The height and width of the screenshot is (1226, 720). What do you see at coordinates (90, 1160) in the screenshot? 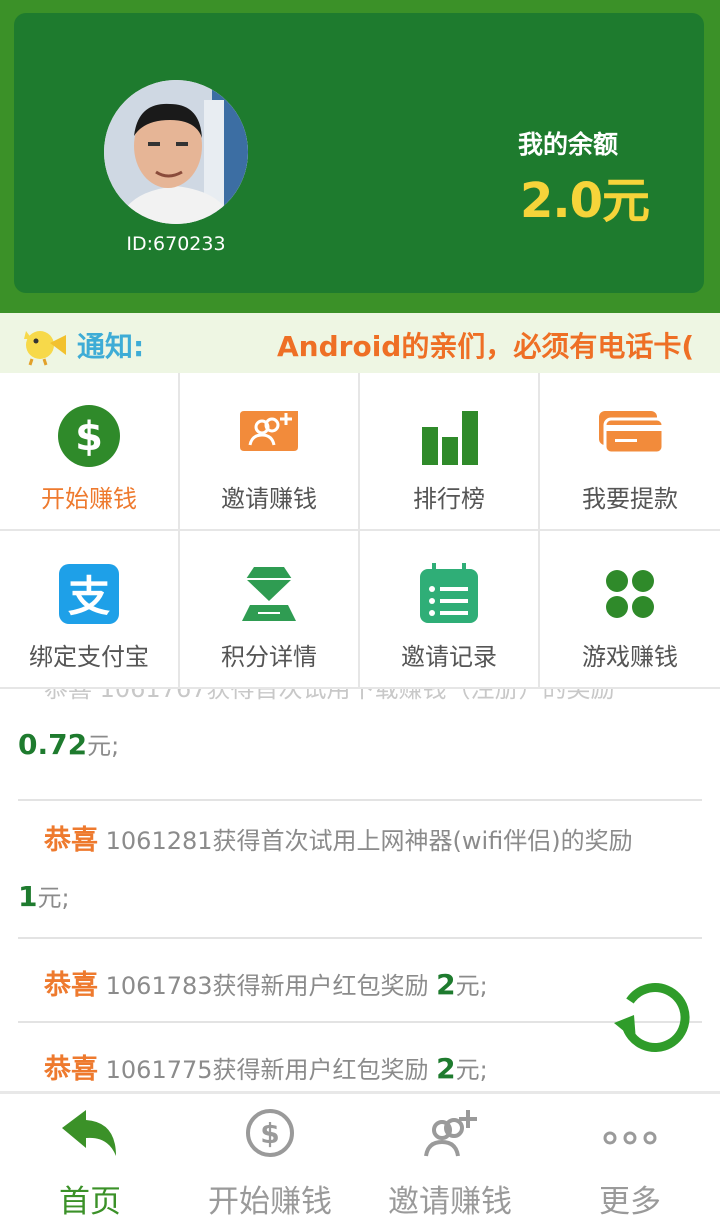
I see `nav-item-home: 首页` at bounding box center [90, 1160].